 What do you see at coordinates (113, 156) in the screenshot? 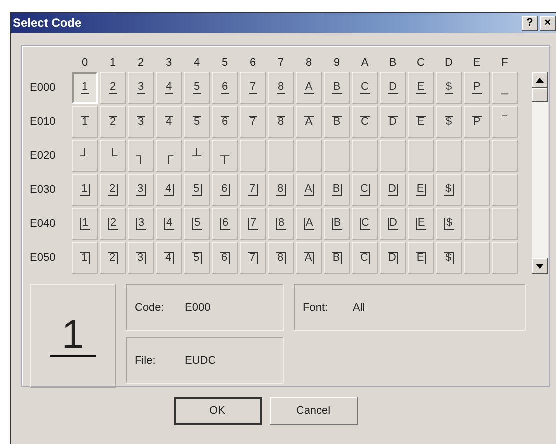
I see `character-cell: └` at bounding box center [113, 156].